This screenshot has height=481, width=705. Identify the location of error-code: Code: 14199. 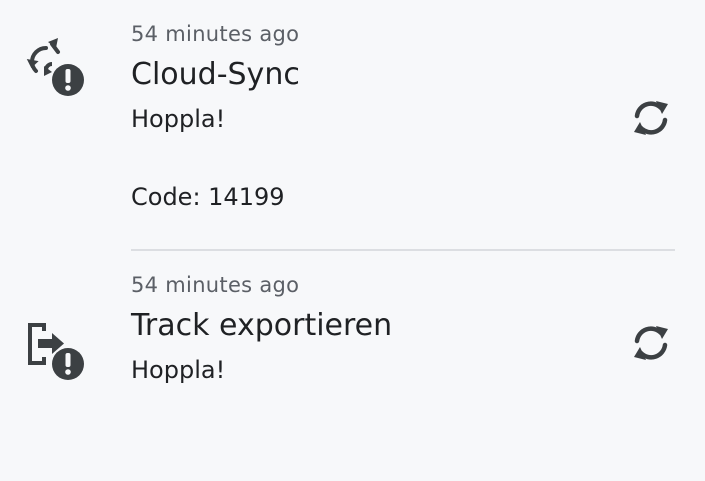
(208, 197).